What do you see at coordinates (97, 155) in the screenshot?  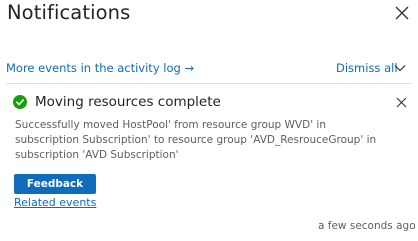 I see `message-line: subscription 'AVD Subscription'` at bounding box center [97, 155].